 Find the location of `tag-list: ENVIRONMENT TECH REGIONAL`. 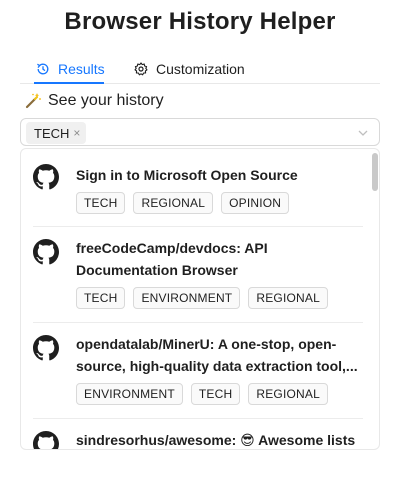

tag-list: ENVIRONMENT TECH REGIONAL is located at coordinates (202, 394).